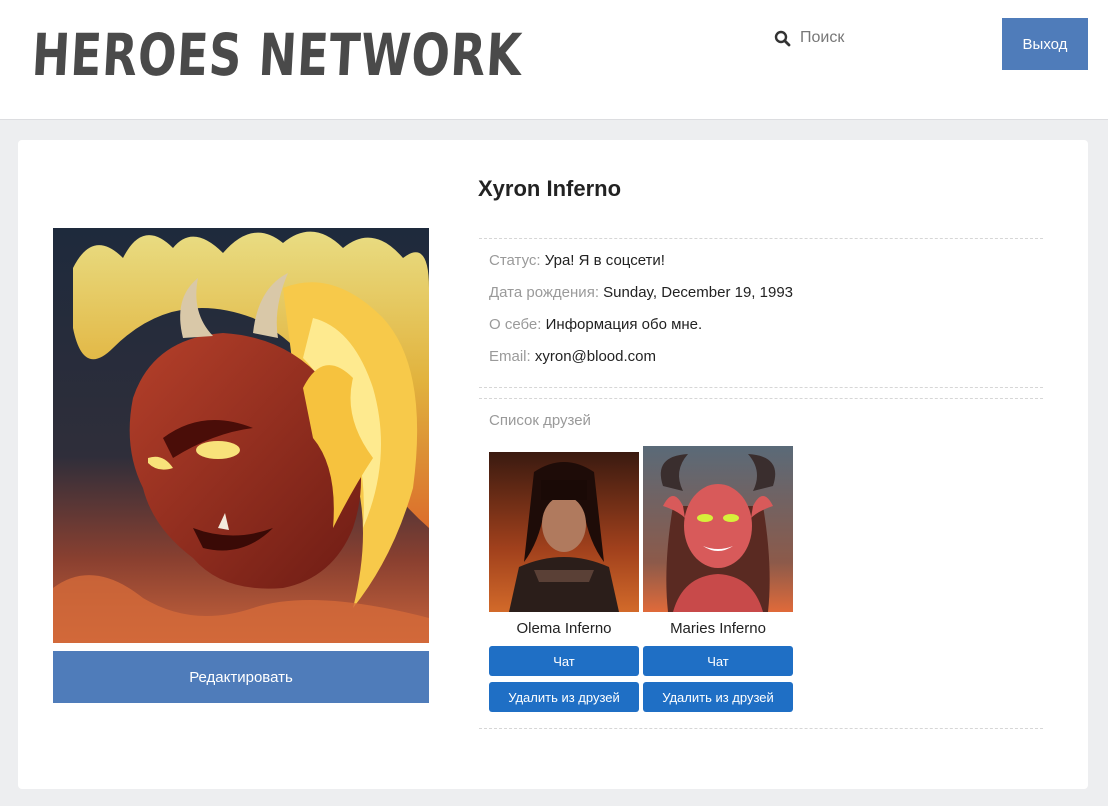  What do you see at coordinates (515, 260) in the screenshot?
I see `status-label: Статус:` at bounding box center [515, 260].